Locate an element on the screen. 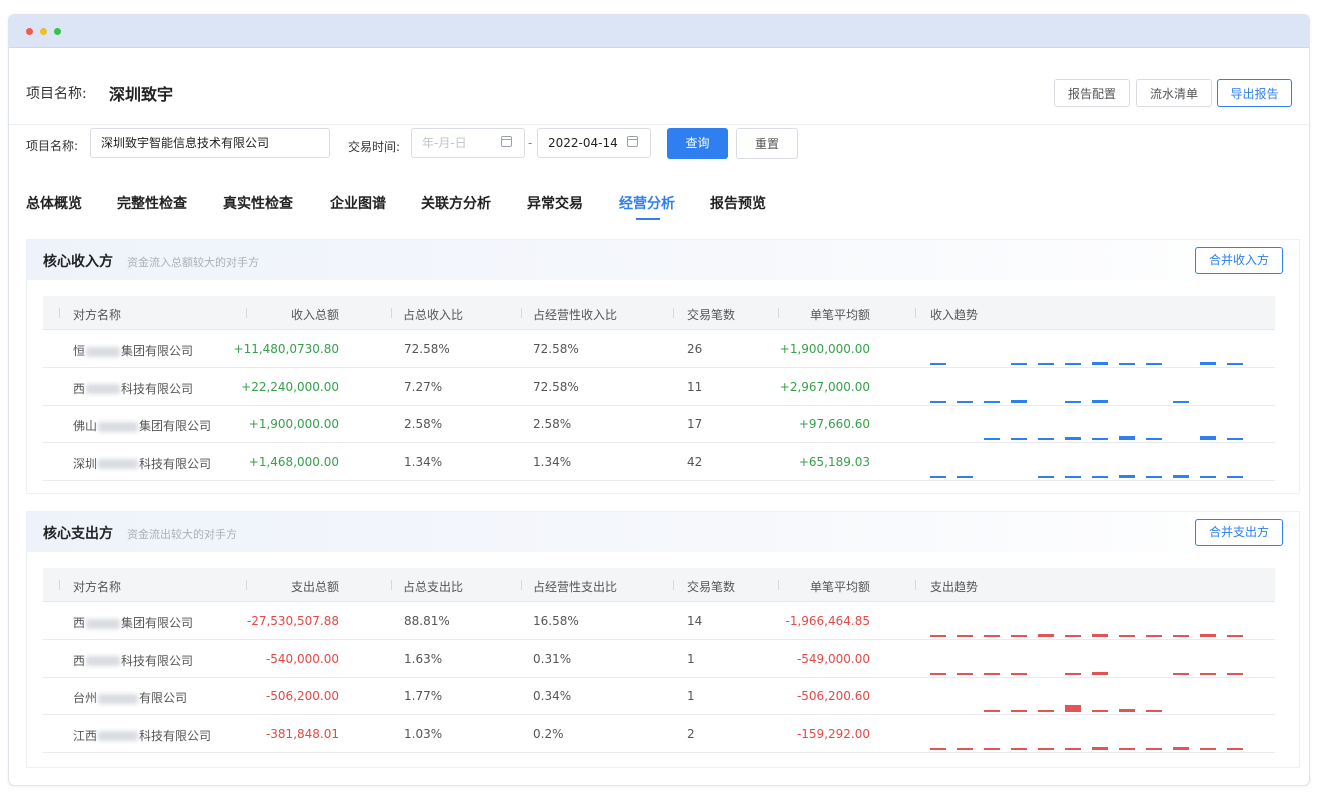  column-header: 占经营性收入比 is located at coordinates (575, 314).